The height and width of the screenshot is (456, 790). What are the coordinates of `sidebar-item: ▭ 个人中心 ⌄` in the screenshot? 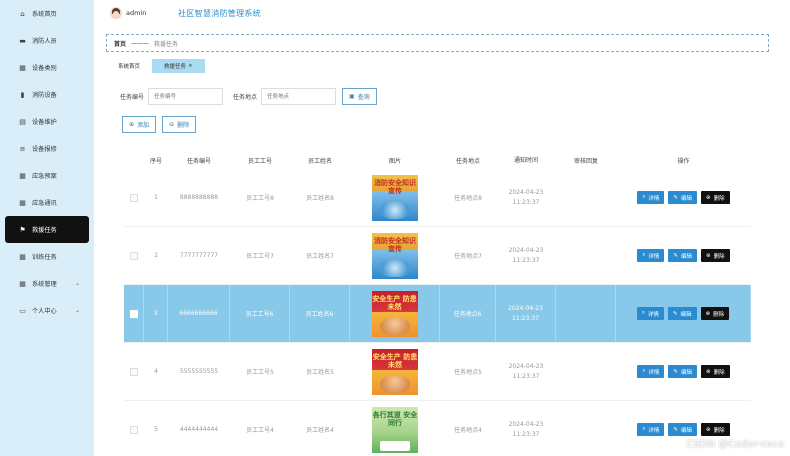 It's located at (47, 310).